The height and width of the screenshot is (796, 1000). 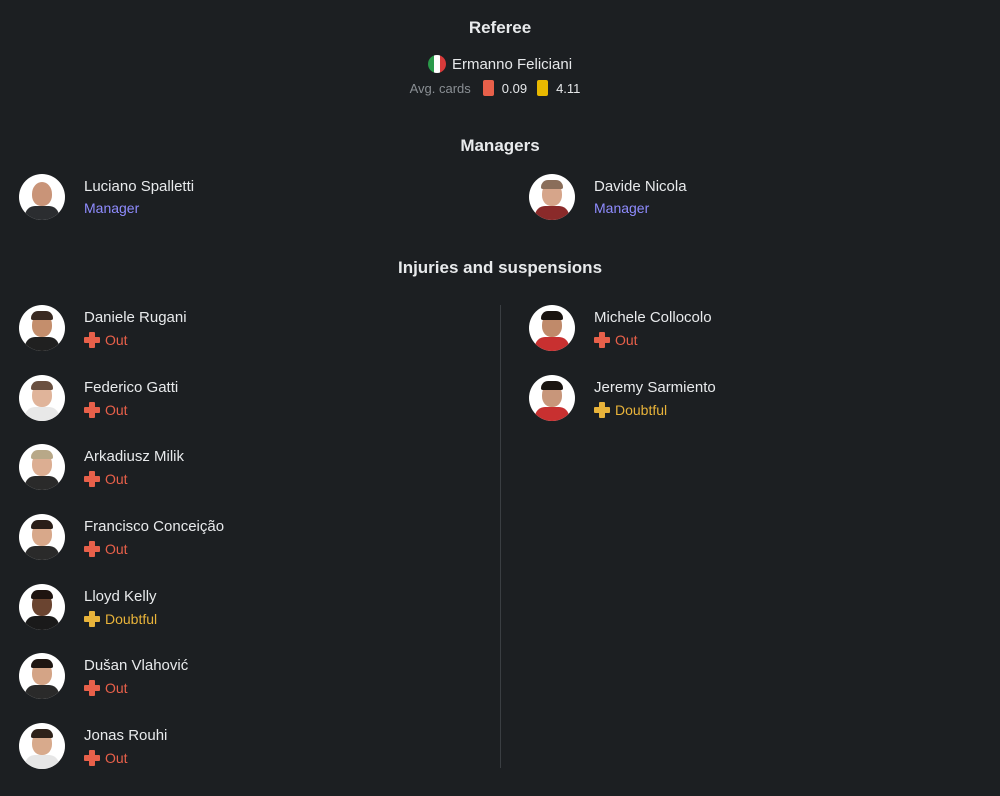 I want to click on injury-row: Federico Gatti Out, so click(x=98, y=398).